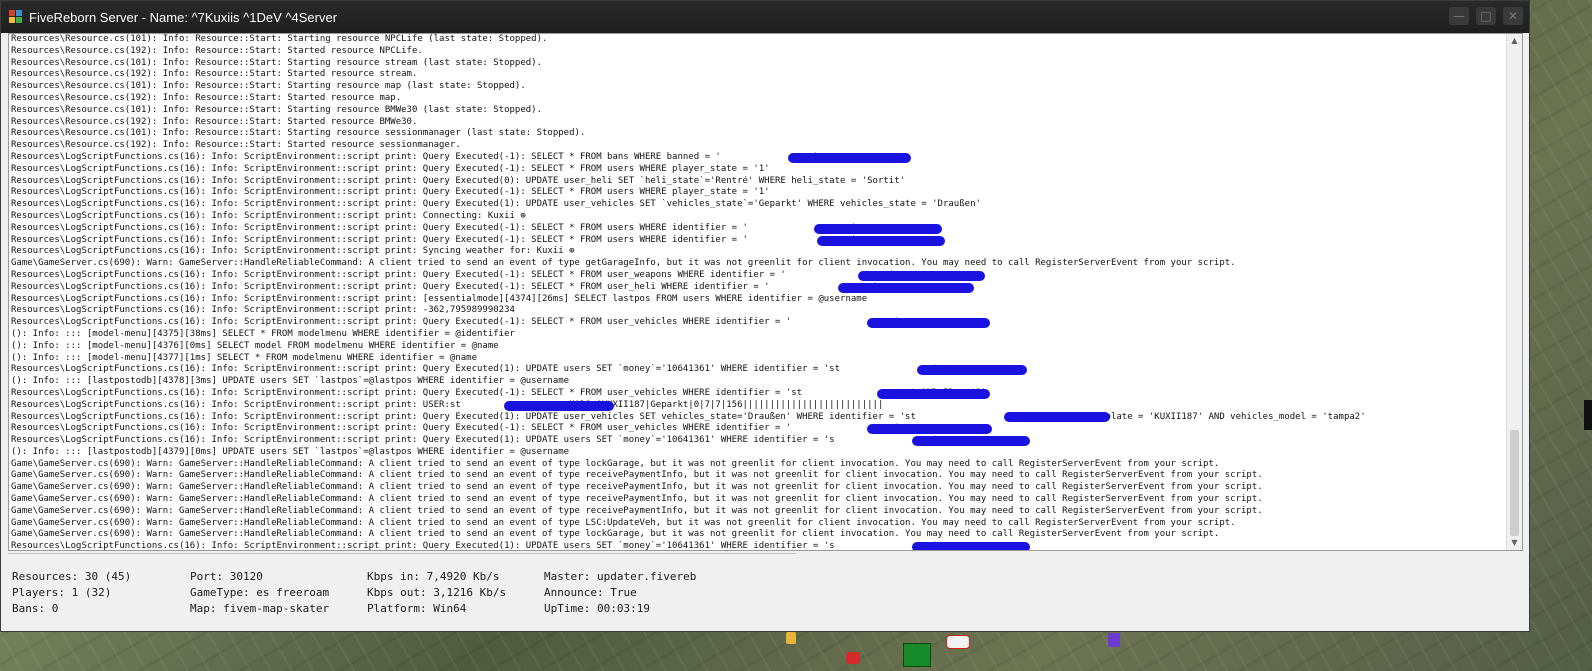 The width and height of the screenshot is (1592, 671). Describe the element at coordinates (35, 608) in the screenshot. I see `stat-bans: Bans: 0` at that location.